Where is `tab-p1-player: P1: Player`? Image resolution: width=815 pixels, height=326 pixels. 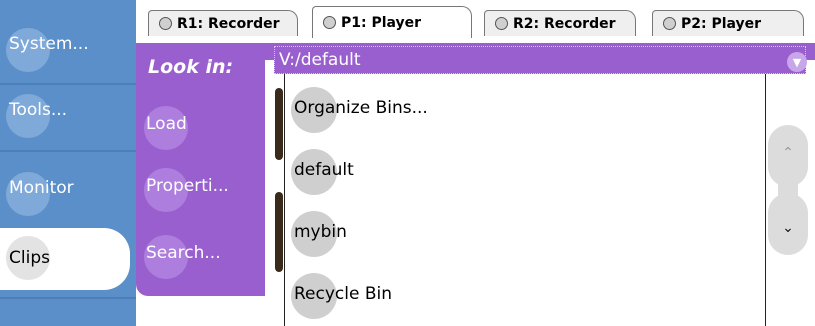 tab-p1-player: P1: Player is located at coordinates (392, 22).